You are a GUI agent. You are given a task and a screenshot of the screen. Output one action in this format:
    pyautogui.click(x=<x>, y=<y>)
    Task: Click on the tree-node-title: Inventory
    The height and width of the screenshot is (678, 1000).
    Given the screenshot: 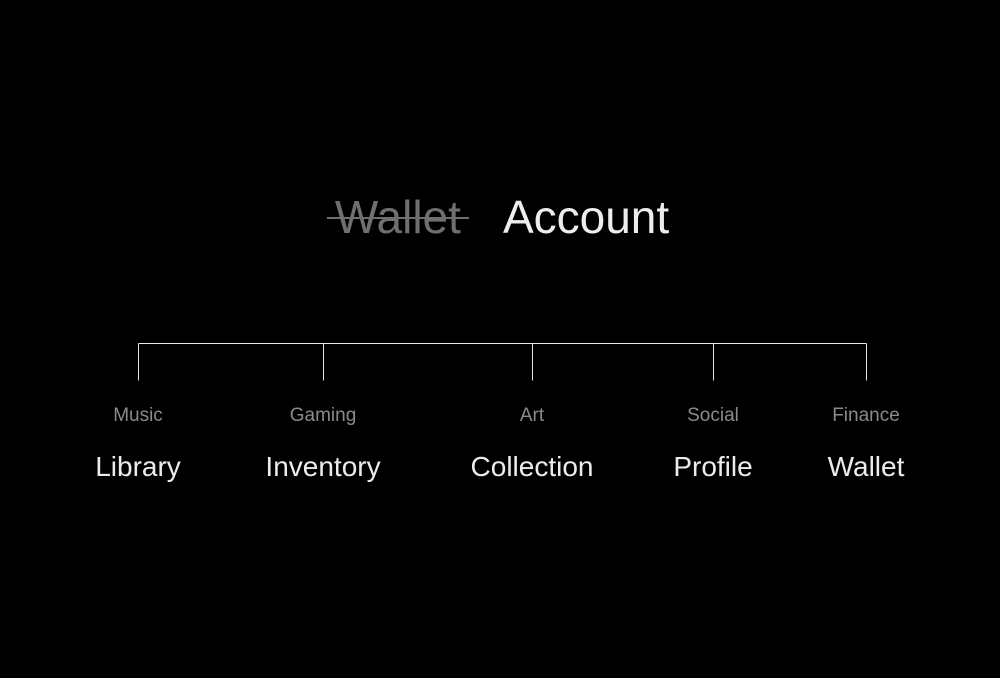 What is the action you would take?
    pyautogui.click(x=323, y=466)
    